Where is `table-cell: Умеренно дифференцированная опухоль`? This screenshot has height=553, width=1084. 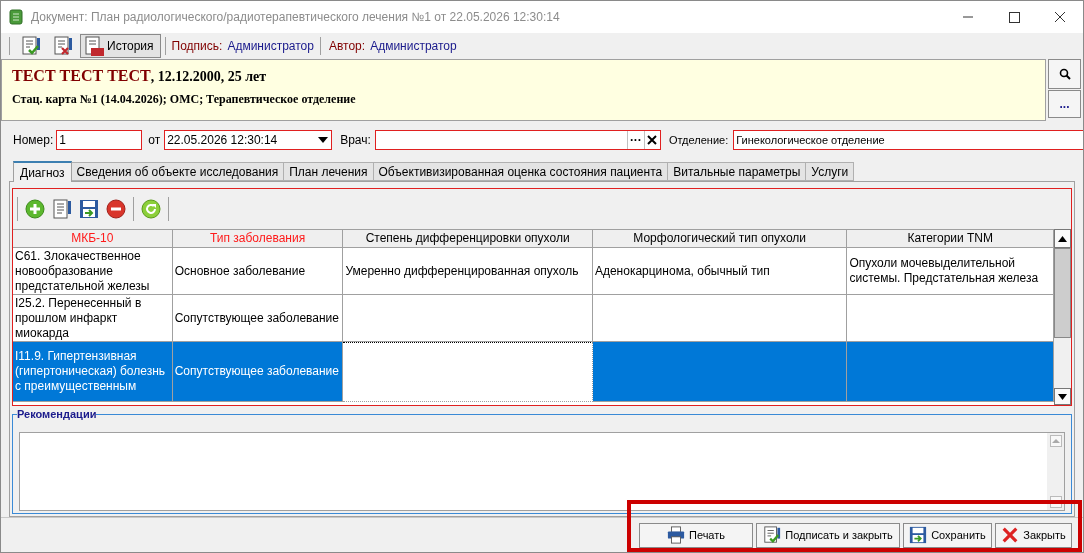
table-cell: Умеренно дифференцированная опухоль is located at coordinates (468, 271).